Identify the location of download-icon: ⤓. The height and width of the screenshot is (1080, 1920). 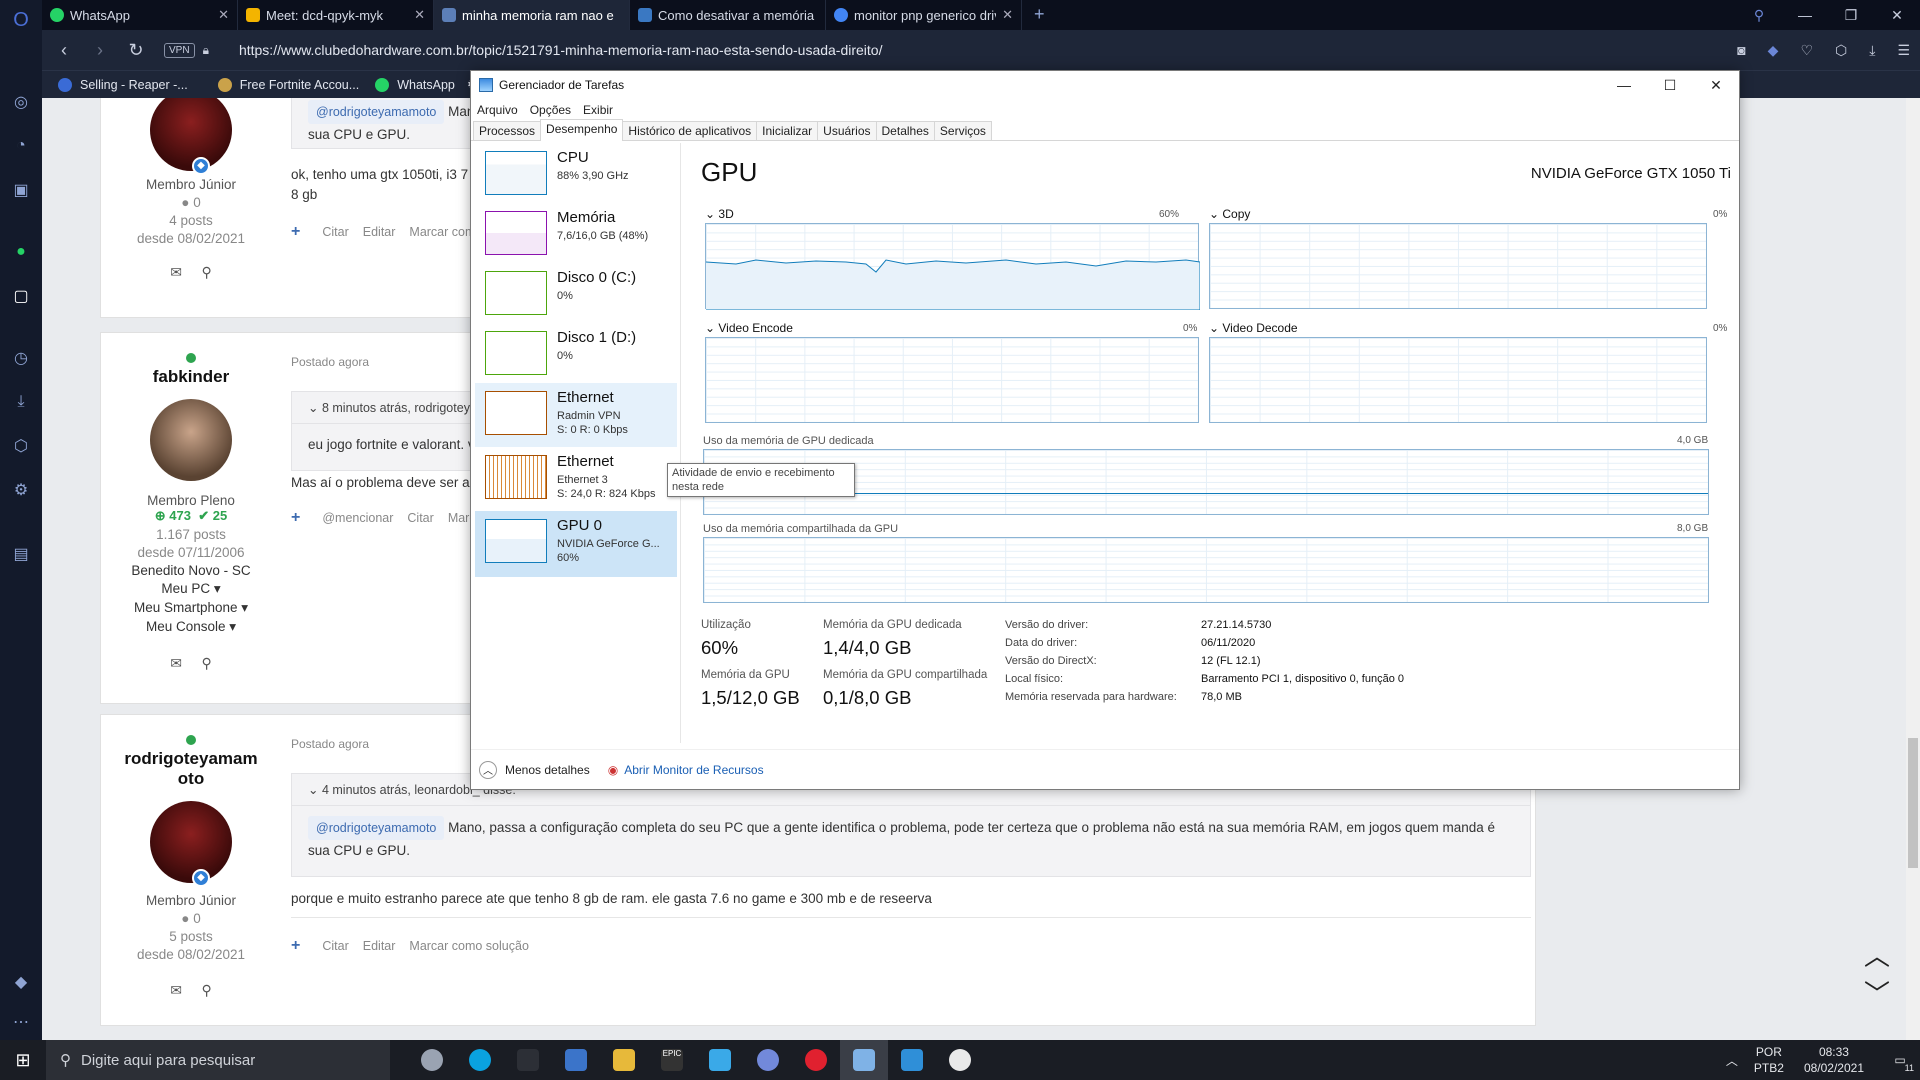
(1872, 50).